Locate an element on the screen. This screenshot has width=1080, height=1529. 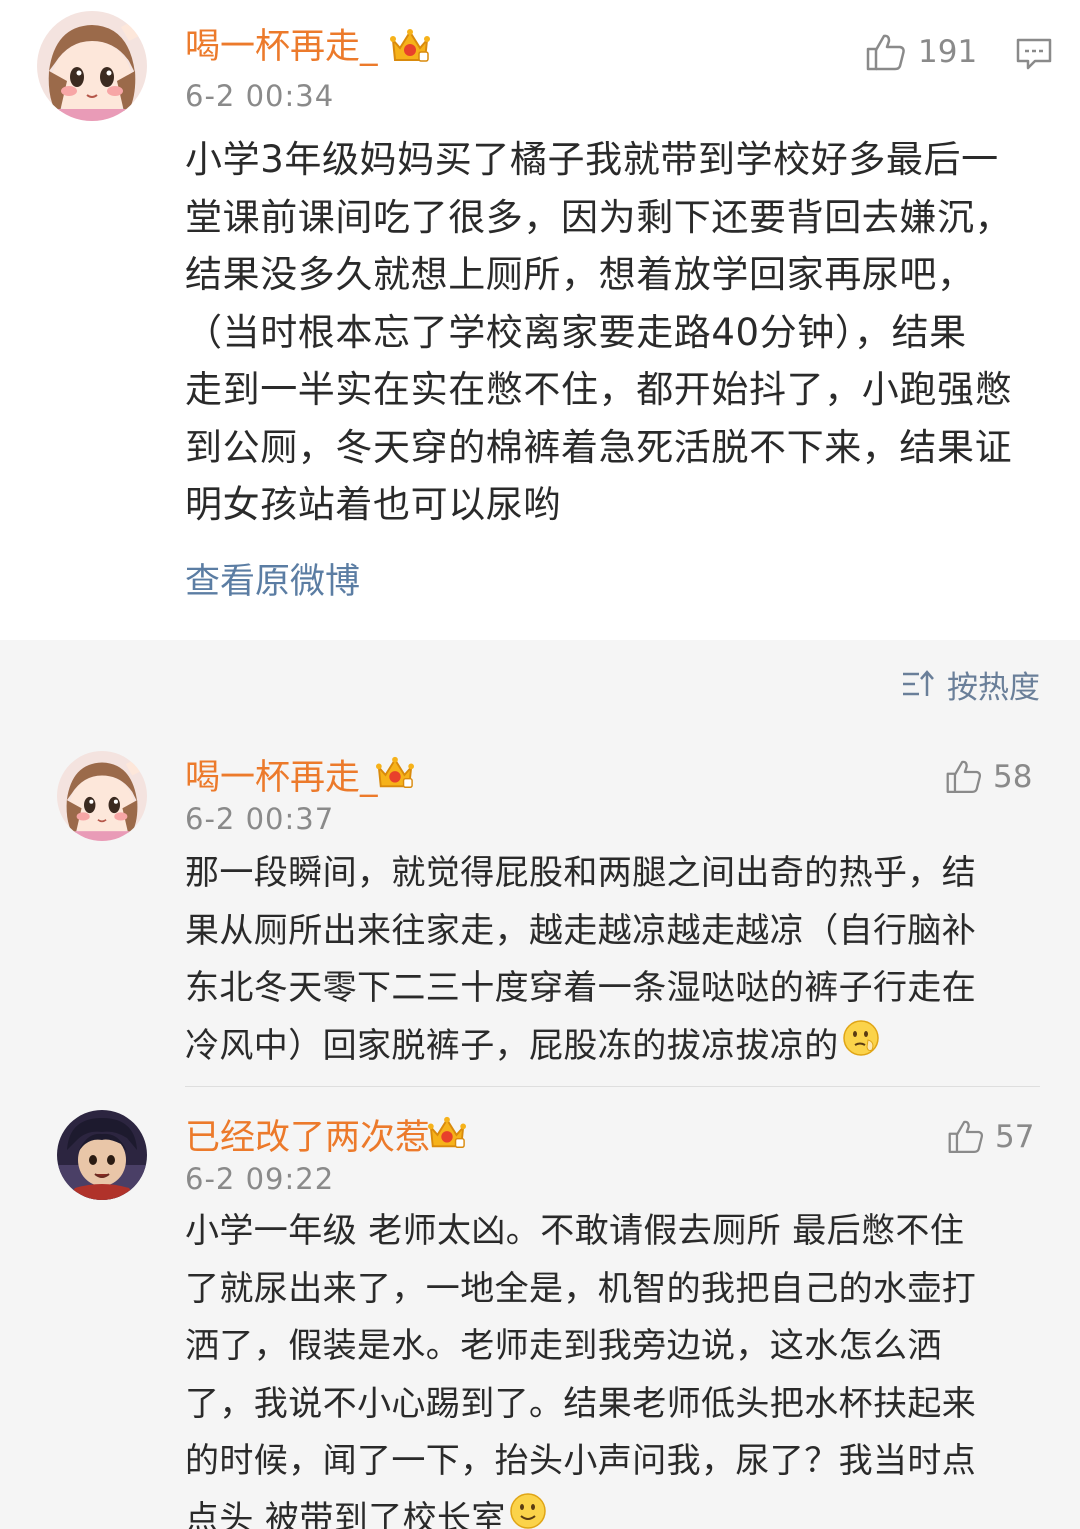
sort-toggle-button: 按热度 is located at coordinates (970, 686).